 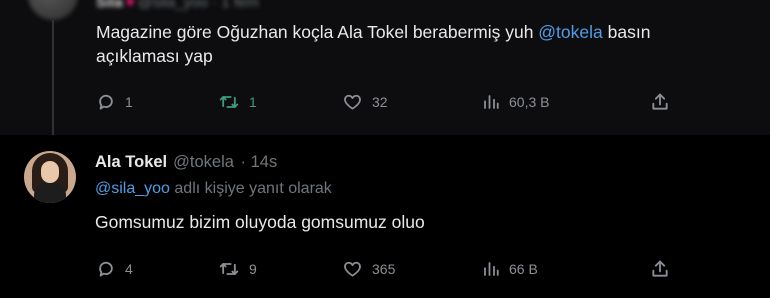 What do you see at coordinates (380, 102) in the screenshot?
I see `like-count: 32` at bounding box center [380, 102].